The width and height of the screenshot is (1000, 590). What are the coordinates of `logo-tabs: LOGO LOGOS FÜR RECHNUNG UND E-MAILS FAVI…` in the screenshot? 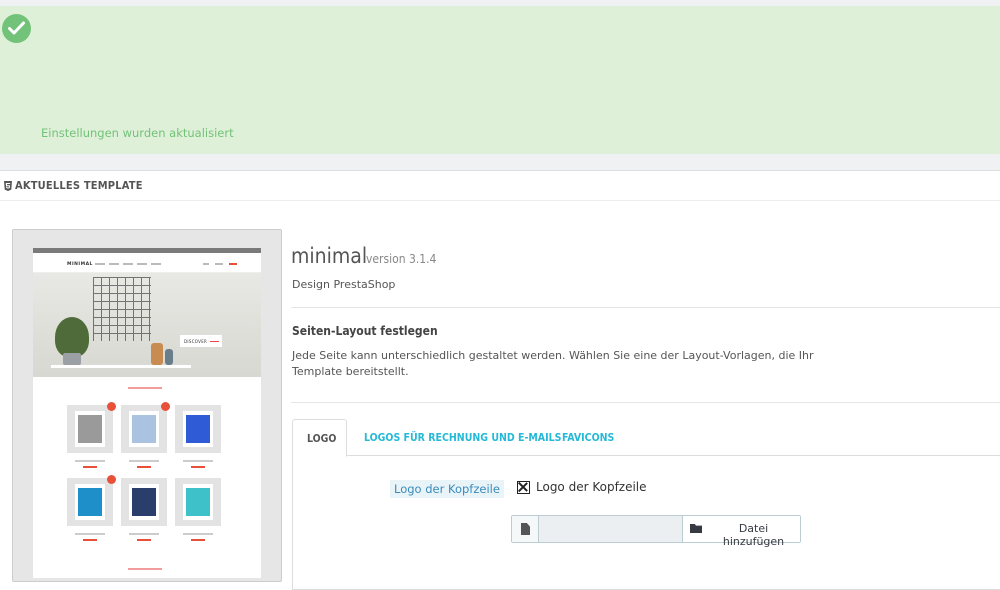 It's located at (646, 438).